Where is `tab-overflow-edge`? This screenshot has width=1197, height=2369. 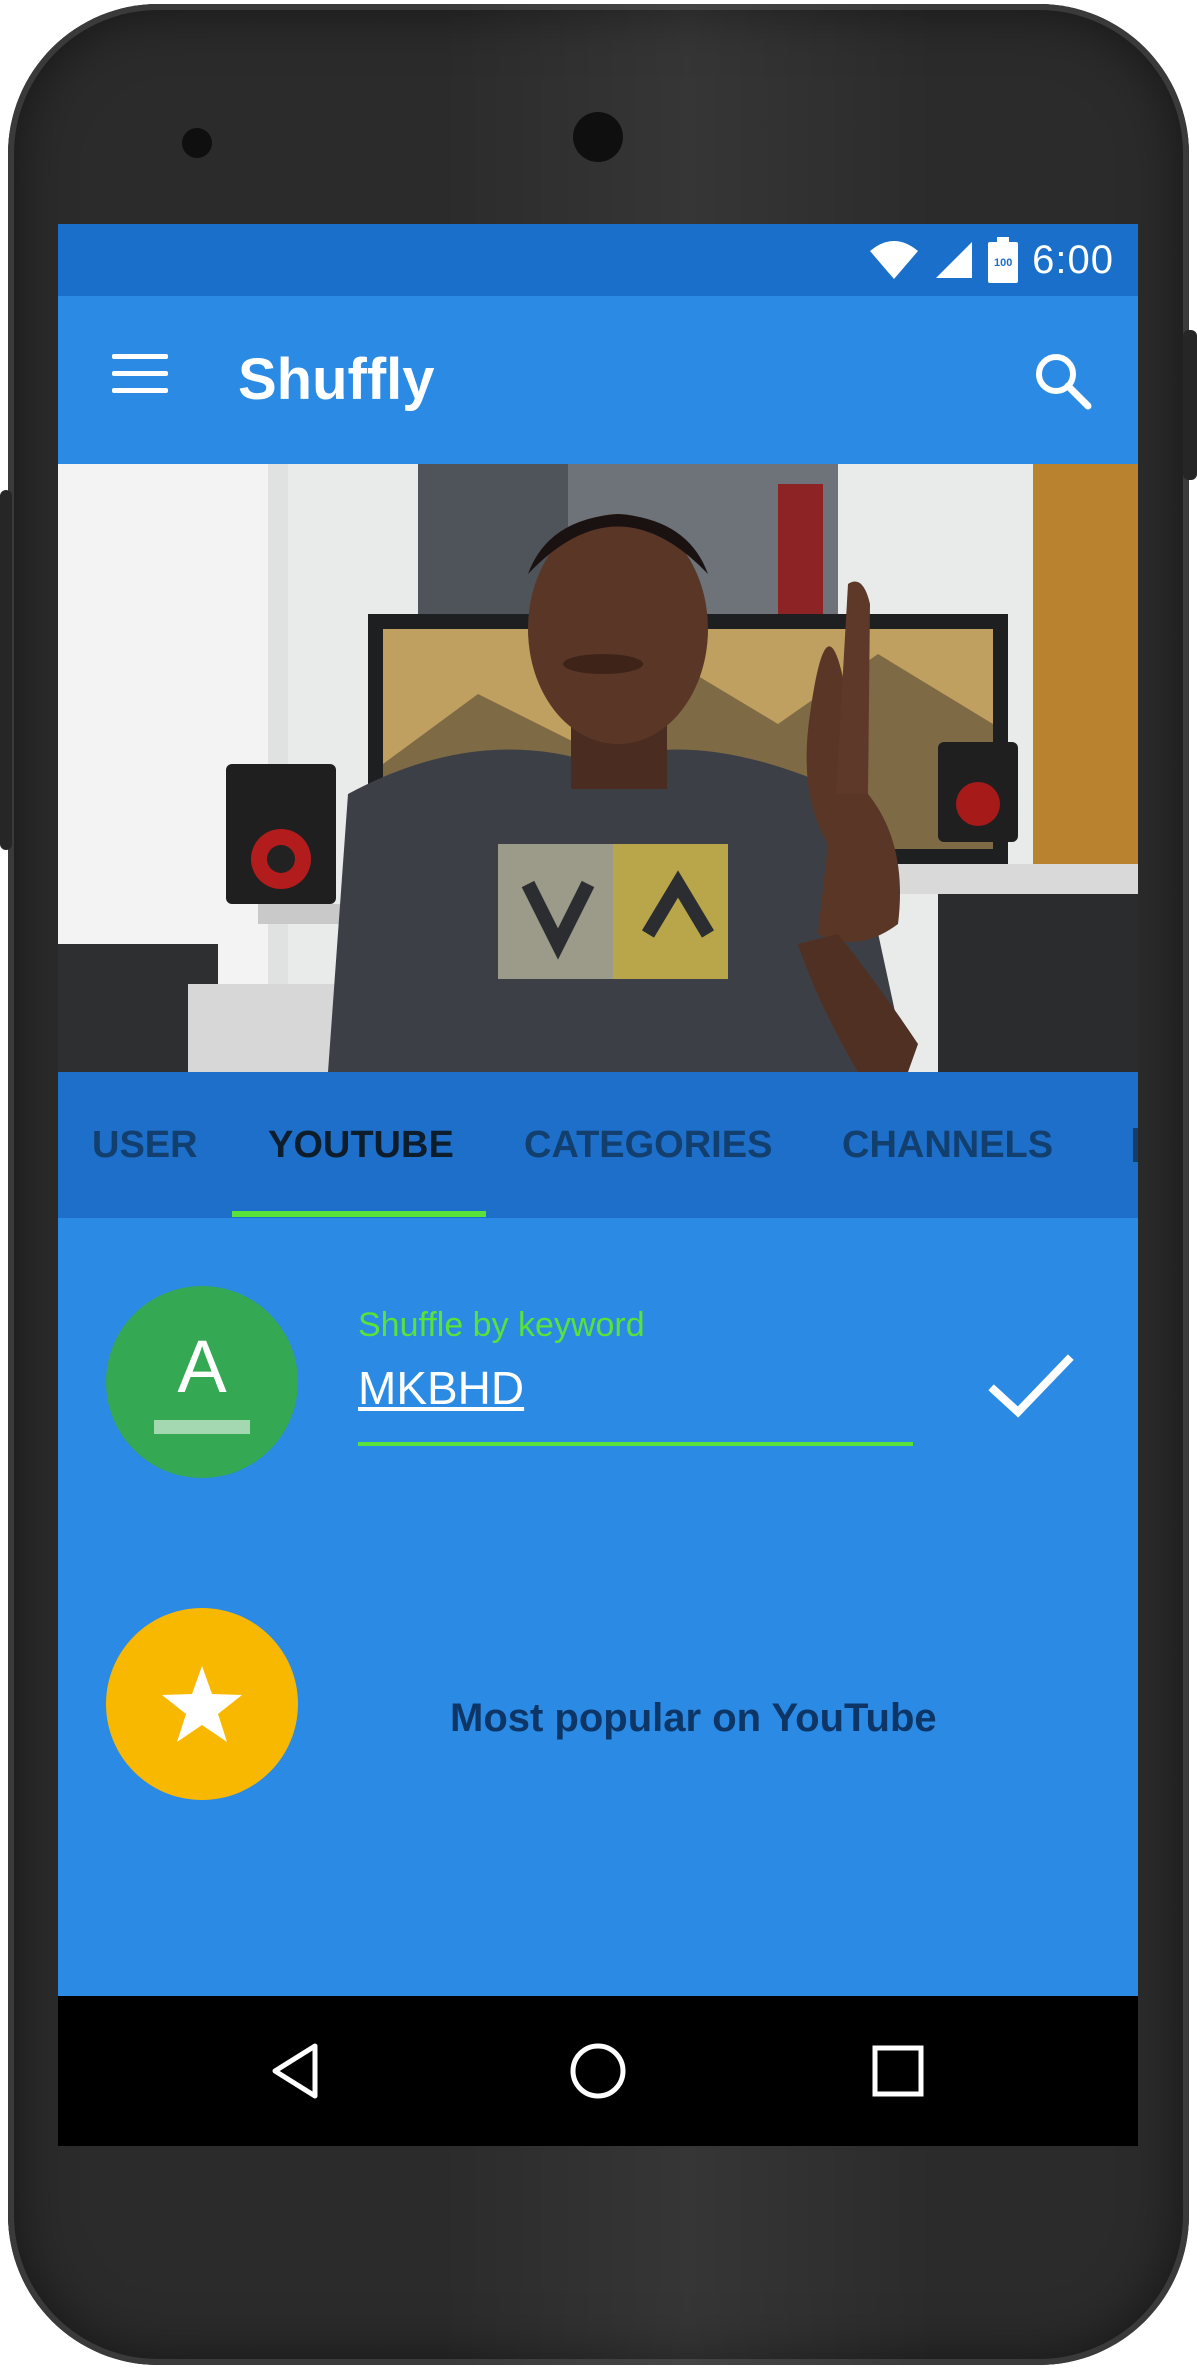
tab-overflow-edge is located at coordinates (1135, 1145).